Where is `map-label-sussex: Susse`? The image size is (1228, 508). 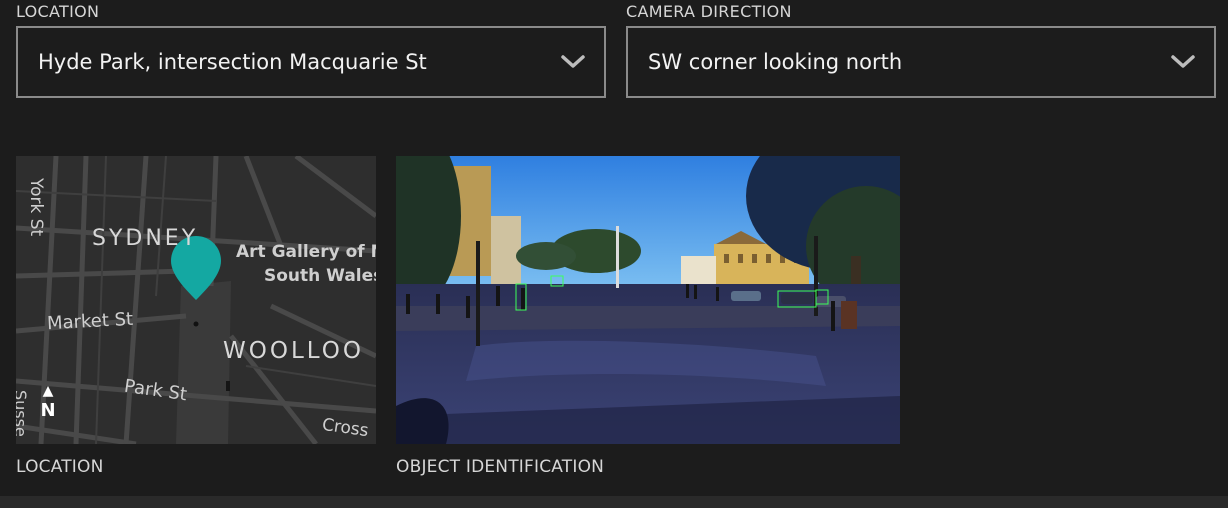
map-label-sussex: Susse is located at coordinates (23, 413).